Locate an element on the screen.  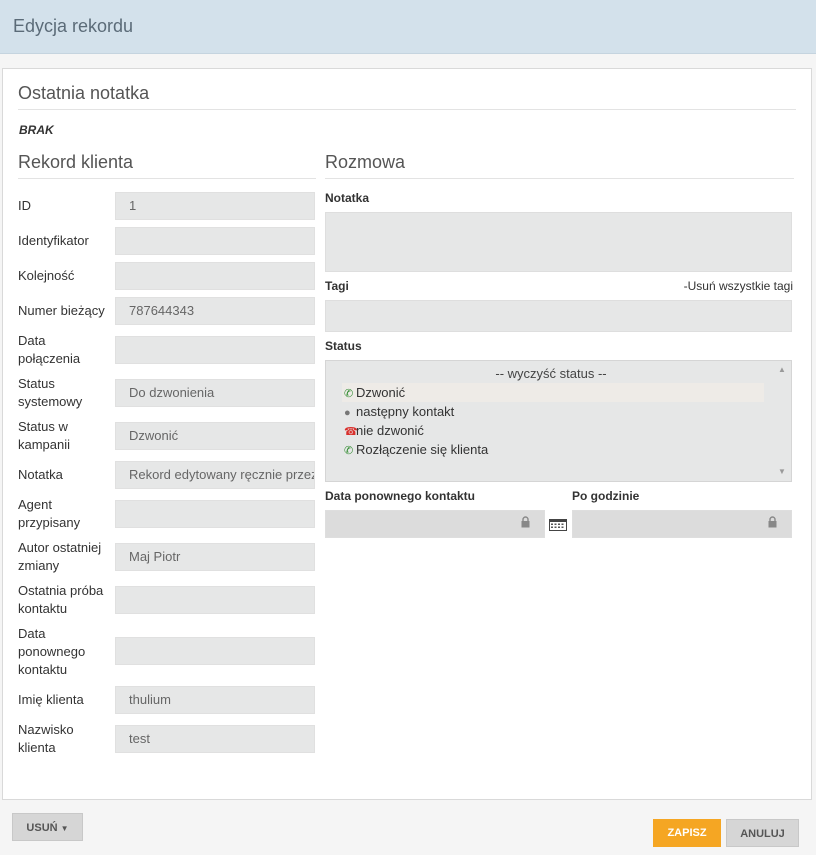
field-label-first-name: Imię klienta is located at coordinates (51, 699).